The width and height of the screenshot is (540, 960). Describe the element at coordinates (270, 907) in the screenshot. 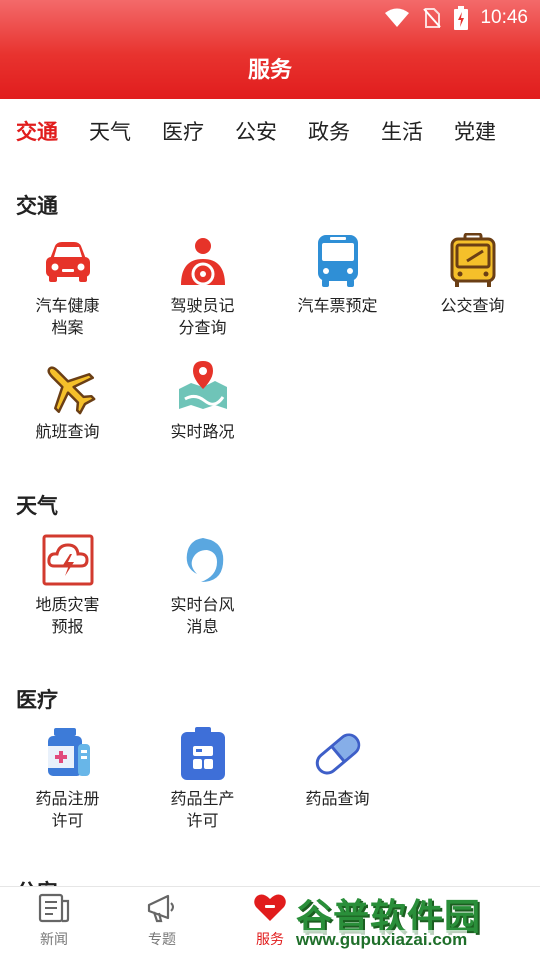

I see `heart-icon` at that location.